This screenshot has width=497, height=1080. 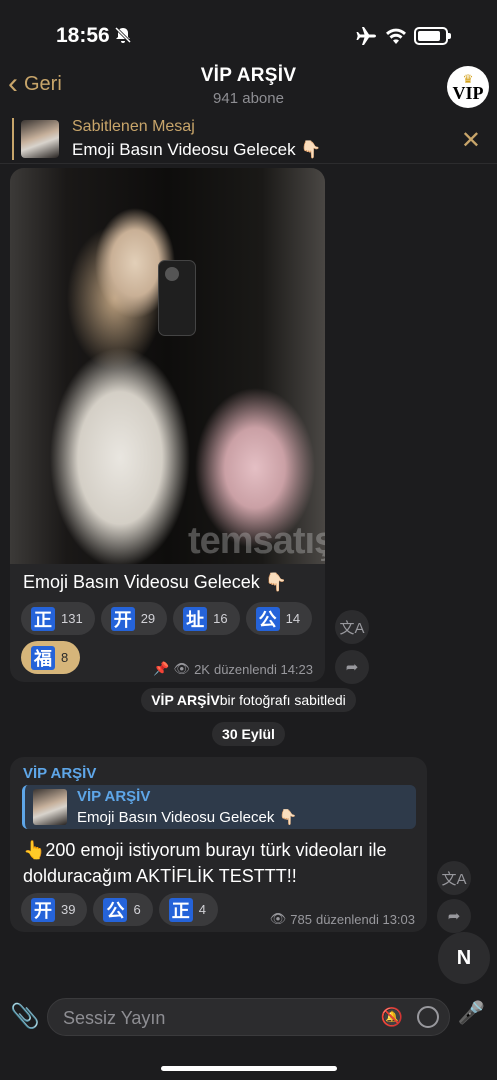 I want to click on edited-time: düzenlendi 13:03, so click(x=365, y=919).